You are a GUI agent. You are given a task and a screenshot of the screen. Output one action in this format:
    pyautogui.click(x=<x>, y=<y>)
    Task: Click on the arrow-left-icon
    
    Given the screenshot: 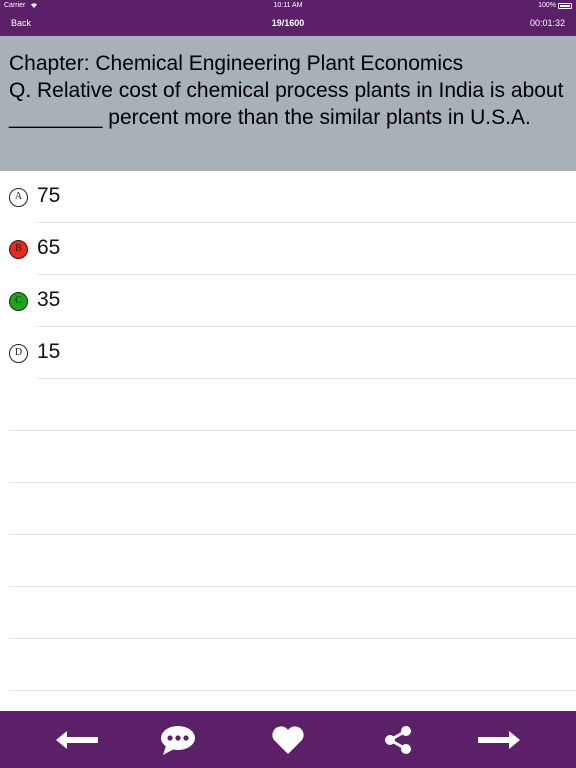 What is the action you would take?
    pyautogui.click(x=77, y=740)
    